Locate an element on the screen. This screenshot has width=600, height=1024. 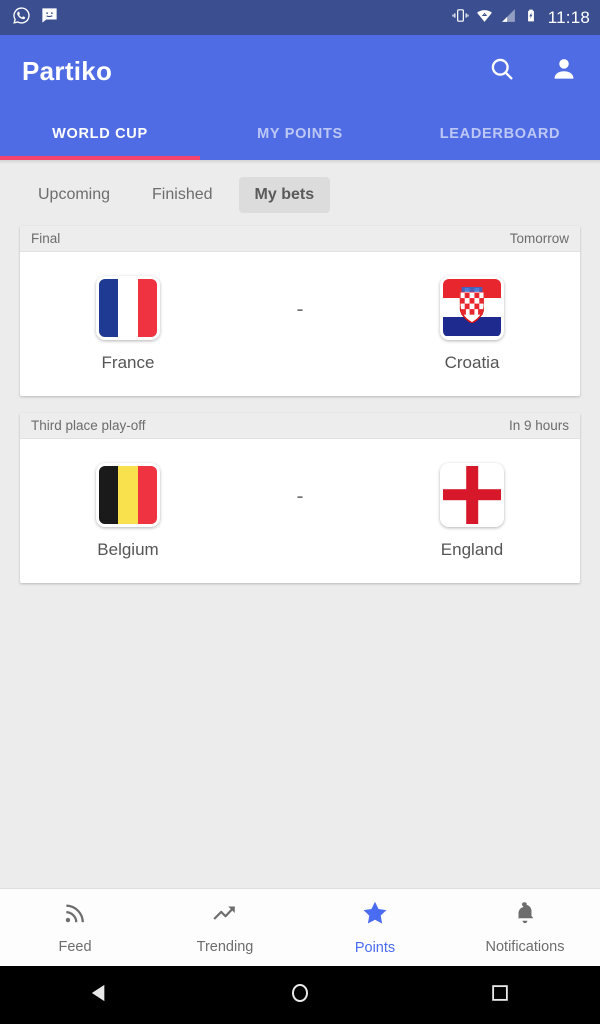
match-stage: Third place play-off is located at coordinates (88, 425).